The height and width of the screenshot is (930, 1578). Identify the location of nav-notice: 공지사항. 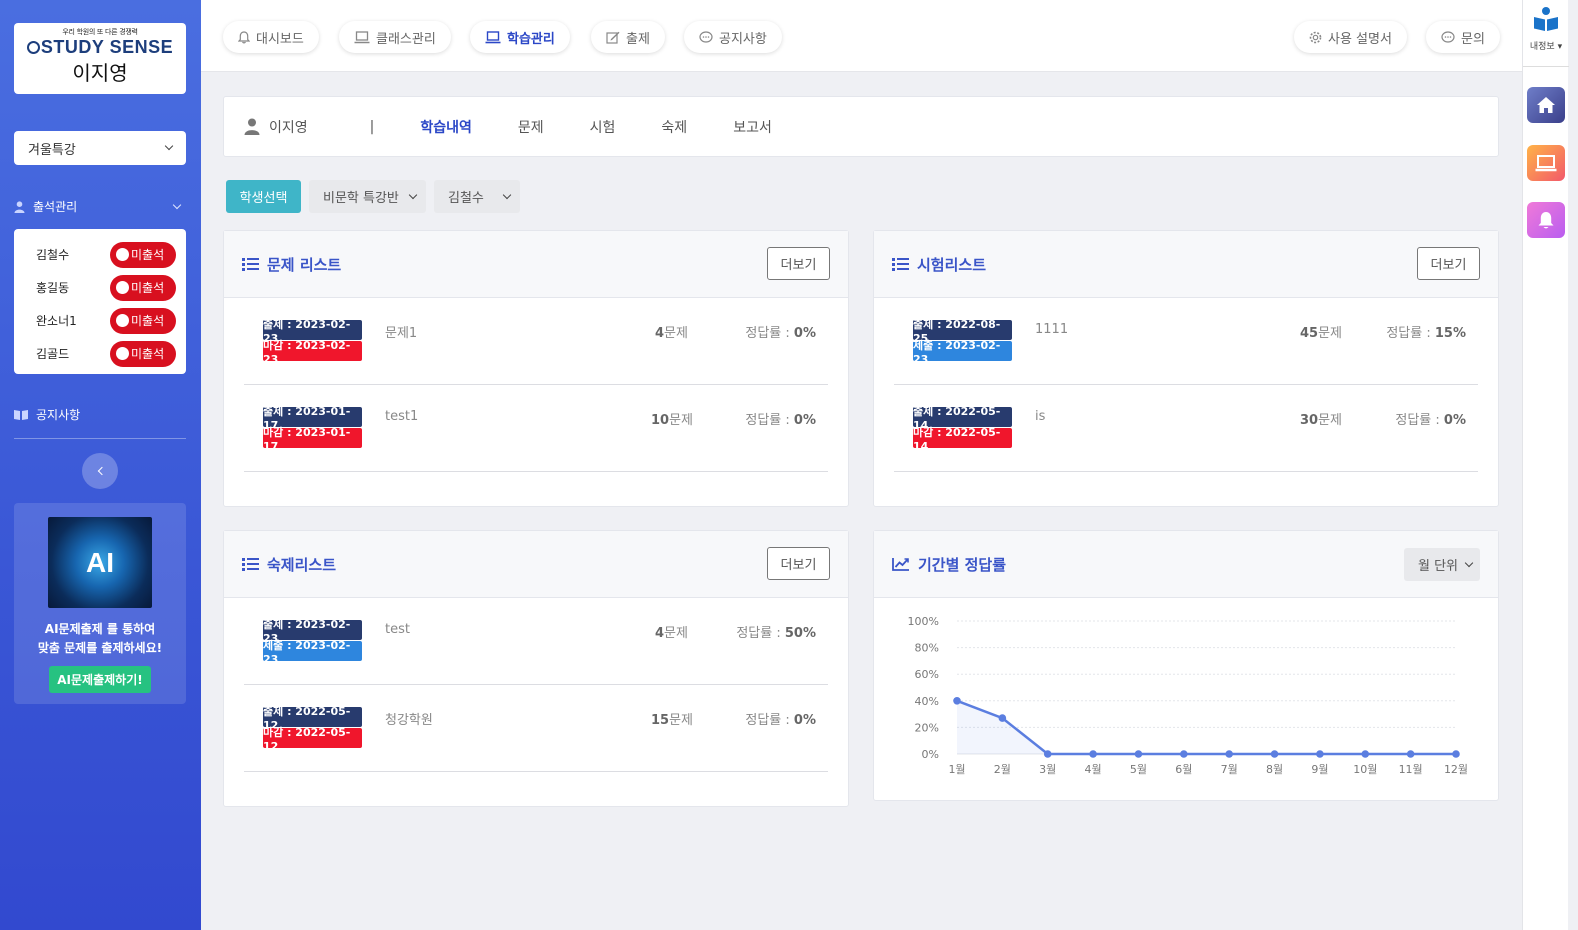
(733, 37).